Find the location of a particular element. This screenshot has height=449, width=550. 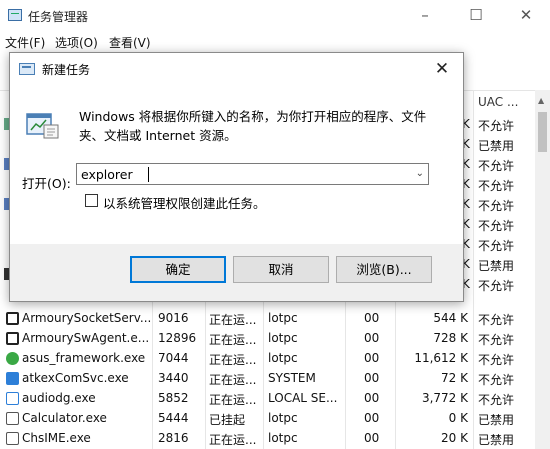

process-pid: 12896 is located at coordinates (177, 338).